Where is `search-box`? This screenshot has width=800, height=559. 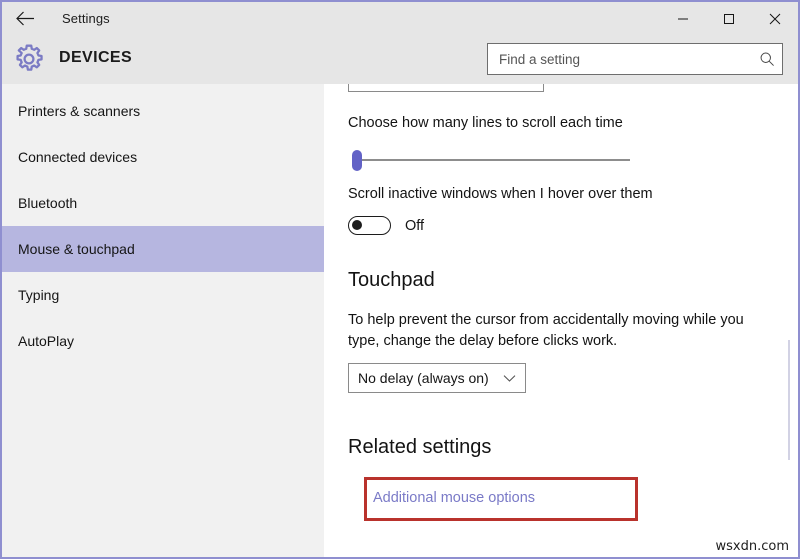 search-box is located at coordinates (635, 59).